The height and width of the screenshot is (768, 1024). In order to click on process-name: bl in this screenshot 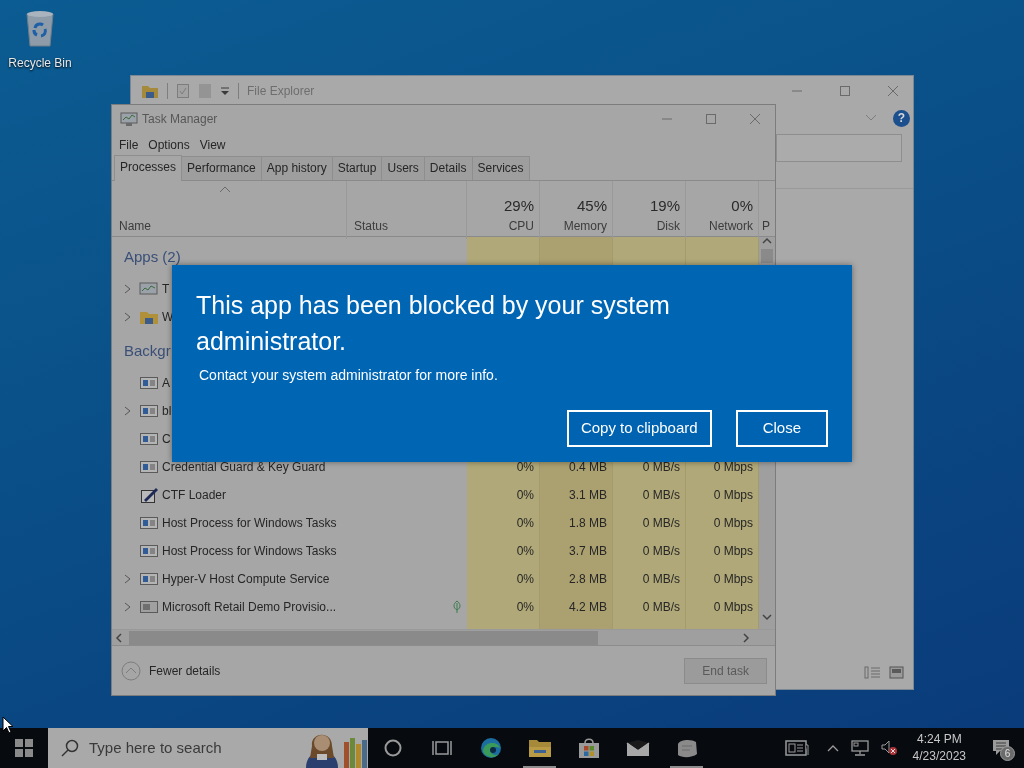, I will do `click(167, 411)`.